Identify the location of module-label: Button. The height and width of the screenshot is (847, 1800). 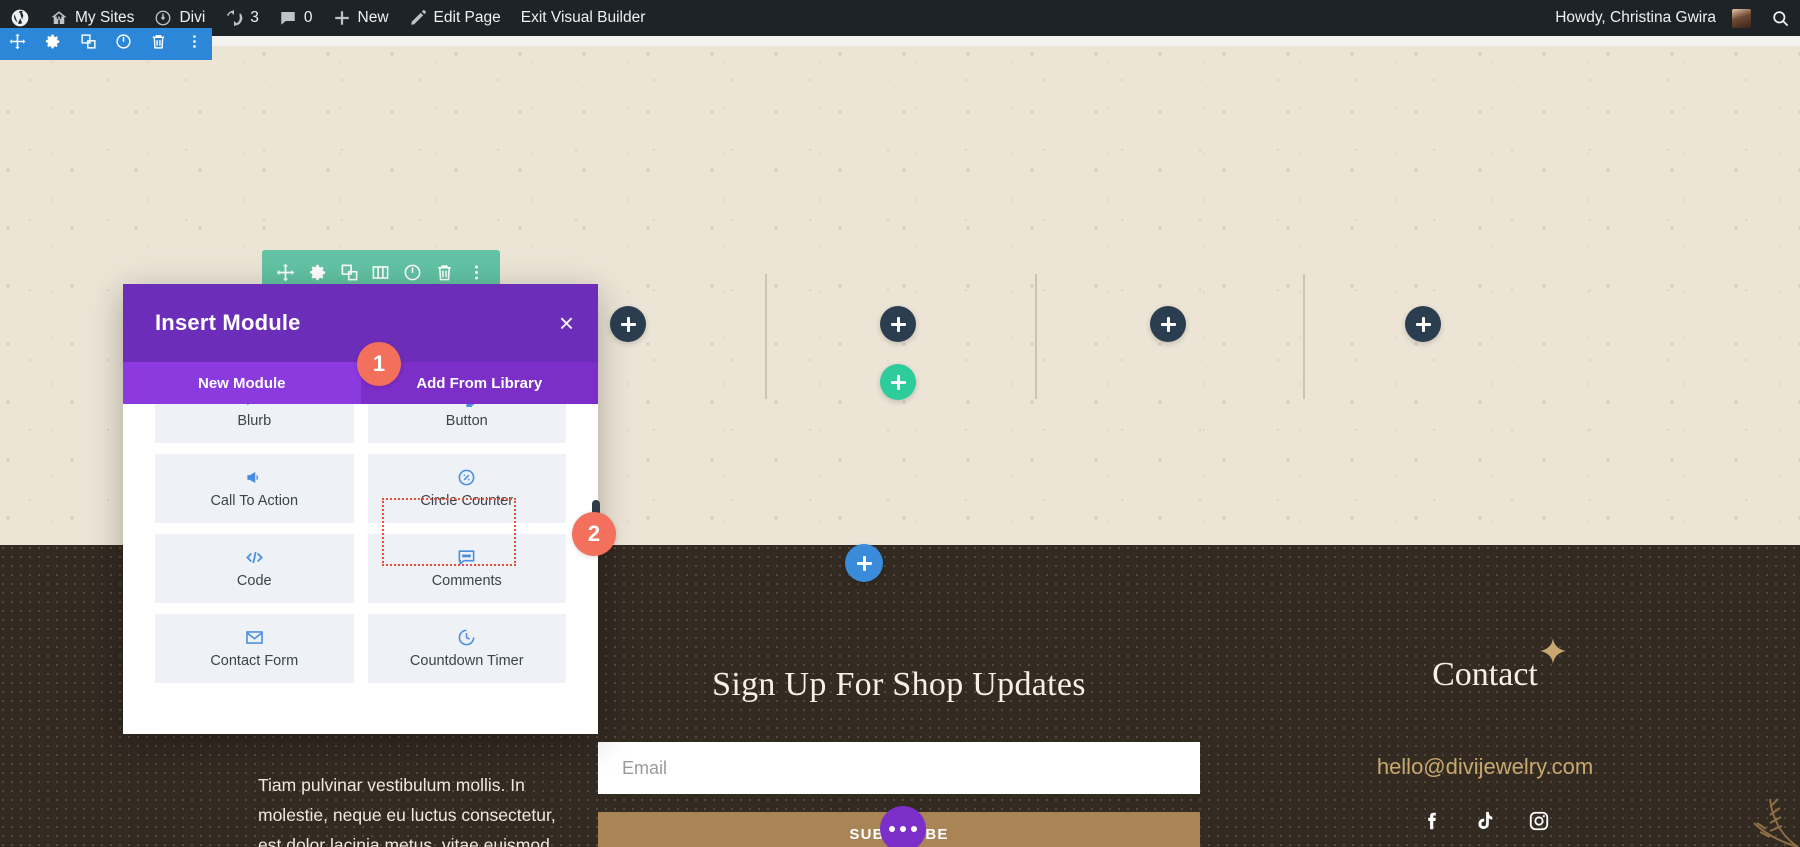
(466, 421).